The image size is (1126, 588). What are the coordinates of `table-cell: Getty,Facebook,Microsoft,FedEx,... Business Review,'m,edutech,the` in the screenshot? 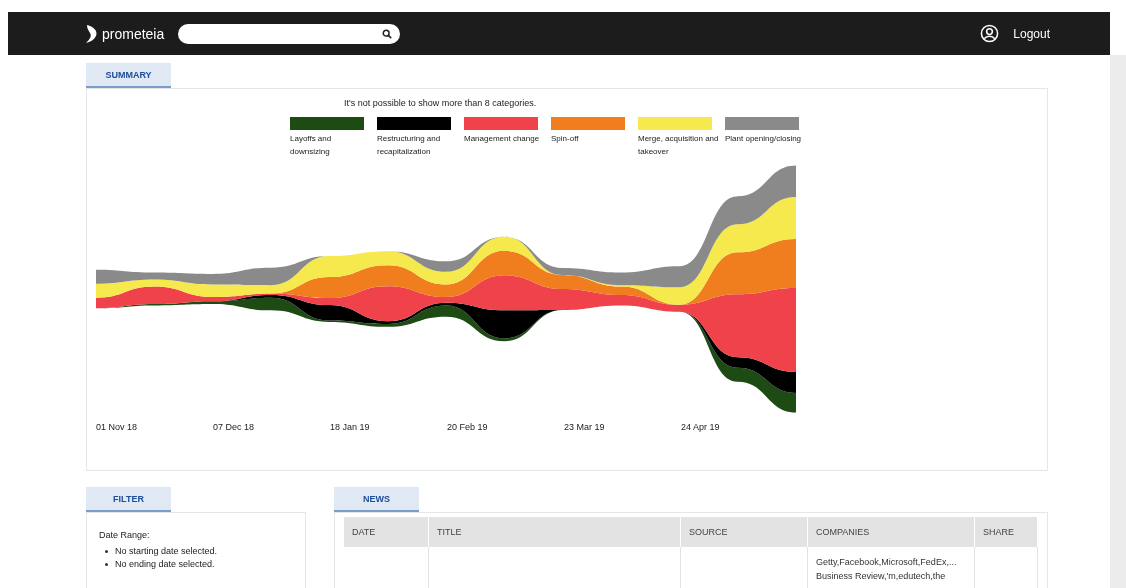 It's located at (886, 569).